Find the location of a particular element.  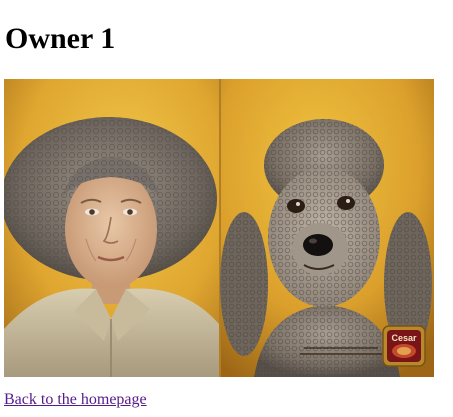

cesar-logo-text: Cesar is located at coordinates (404, 338).